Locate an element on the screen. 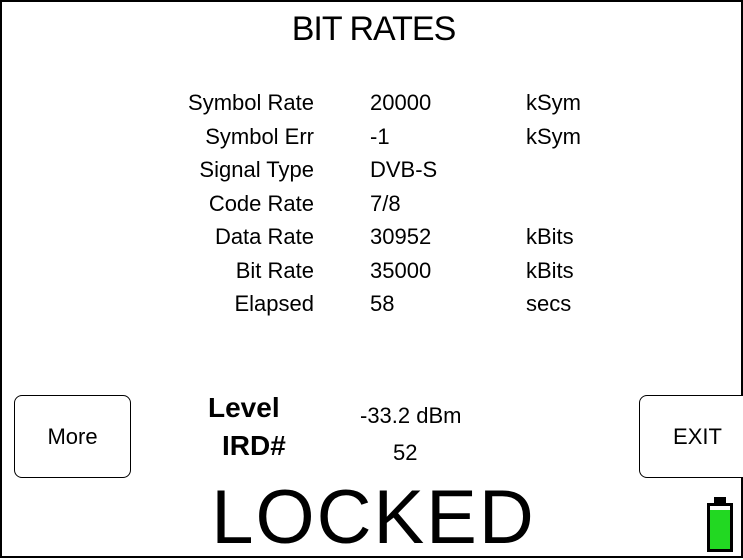 The image size is (743, 560). ird-value: 52 is located at coordinates (405, 452).